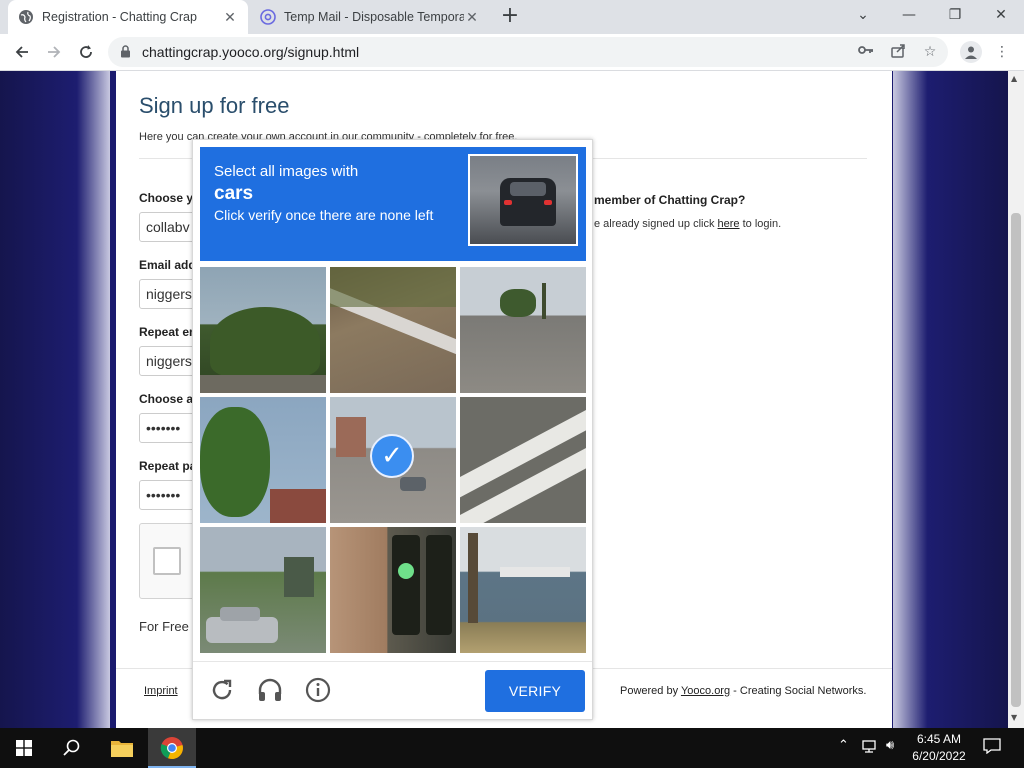 The width and height of the screenshot is (1024, 768). Describe the element at coordinates (222, 690) in the screenshot. I see `refresh-icon` at that location.